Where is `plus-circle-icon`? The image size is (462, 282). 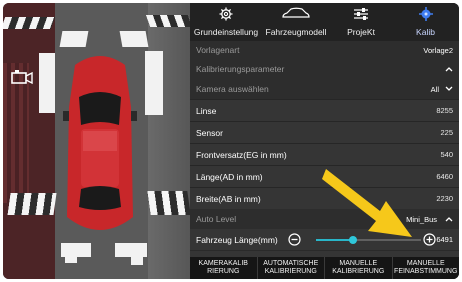
plus-circle-icon is located at coordinates (429, 239).